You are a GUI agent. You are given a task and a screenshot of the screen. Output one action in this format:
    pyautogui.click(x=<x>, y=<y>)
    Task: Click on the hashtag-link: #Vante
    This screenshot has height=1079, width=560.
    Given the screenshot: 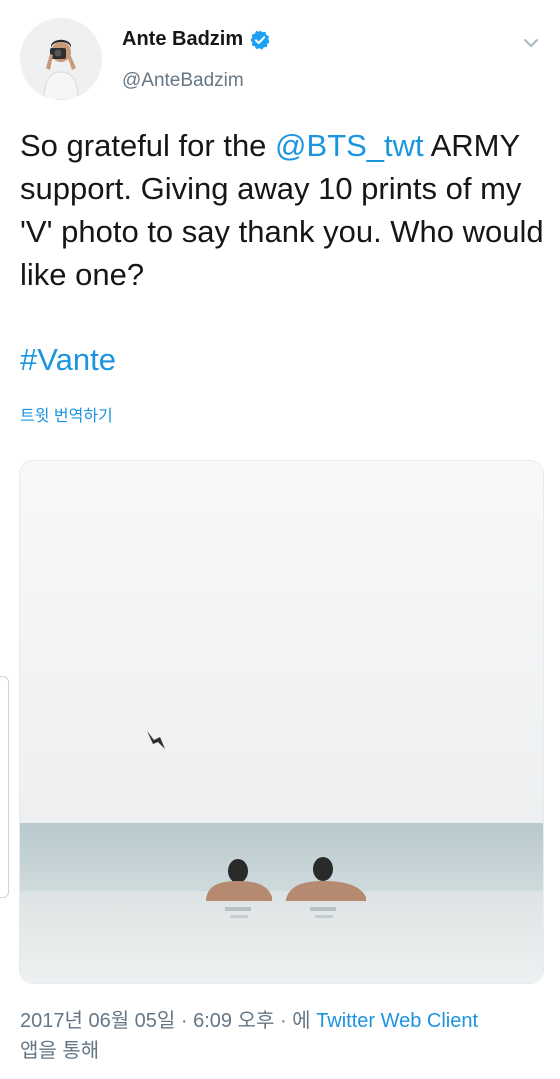 What is the action you would take?
    pyautogui.click(x=68, y=359)
    